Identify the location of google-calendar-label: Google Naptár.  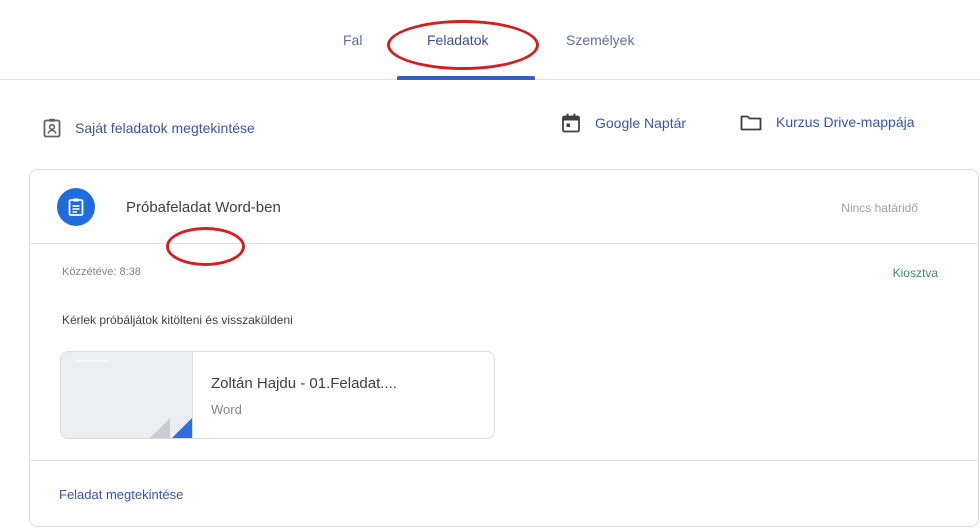
(641, 123).